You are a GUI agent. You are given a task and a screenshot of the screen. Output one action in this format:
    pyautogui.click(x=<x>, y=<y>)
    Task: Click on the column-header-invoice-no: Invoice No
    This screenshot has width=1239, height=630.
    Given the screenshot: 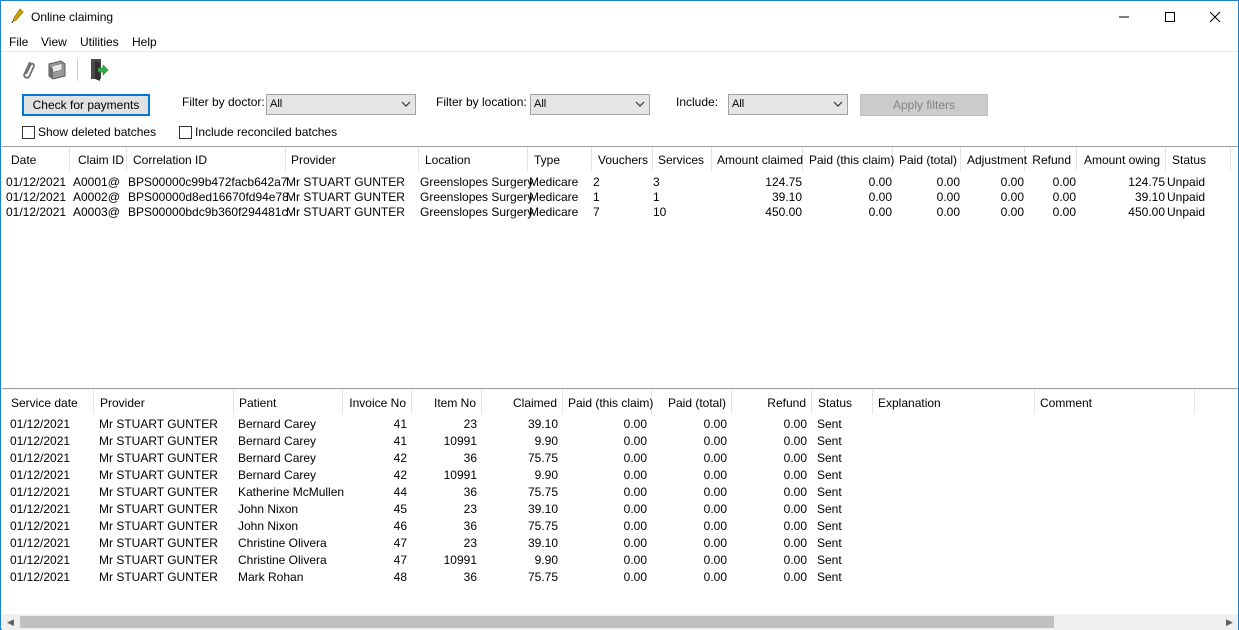 What is the action you would take?
    pyautogui.click(x=377, y=402)
    